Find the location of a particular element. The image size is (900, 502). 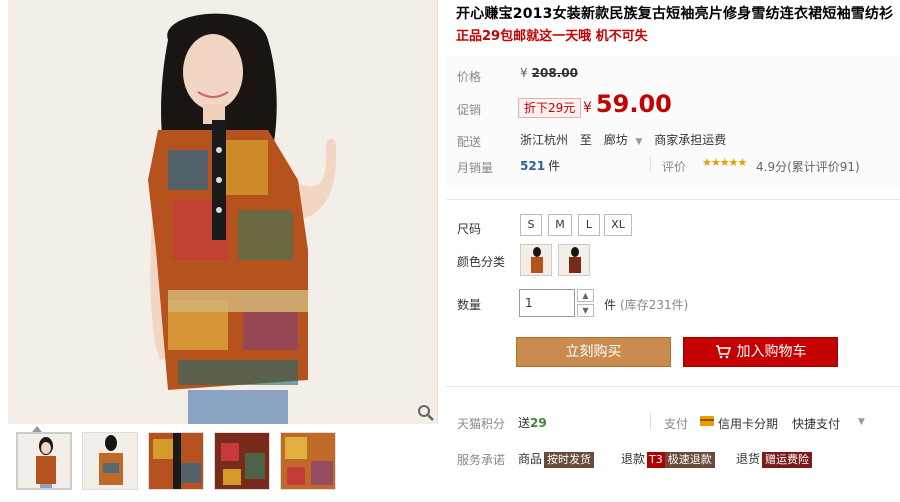

monthly-sales: 521 件 is located at coordinates (540, 165).